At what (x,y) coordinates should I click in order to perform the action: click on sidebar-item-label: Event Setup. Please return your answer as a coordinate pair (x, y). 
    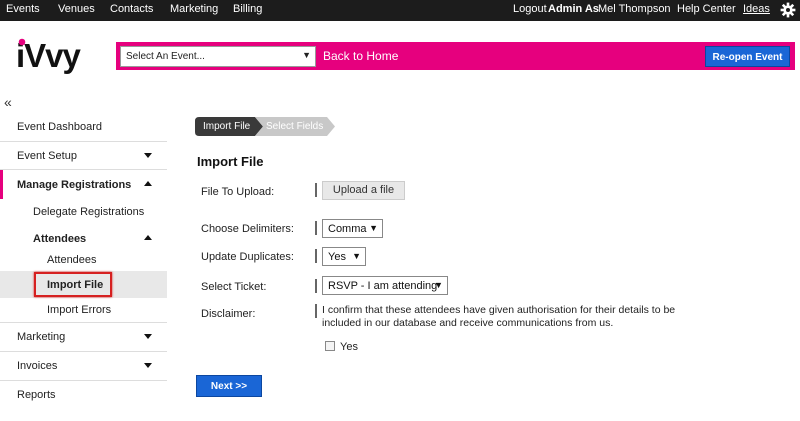
    Looking at the image, I should click on (47, 156).